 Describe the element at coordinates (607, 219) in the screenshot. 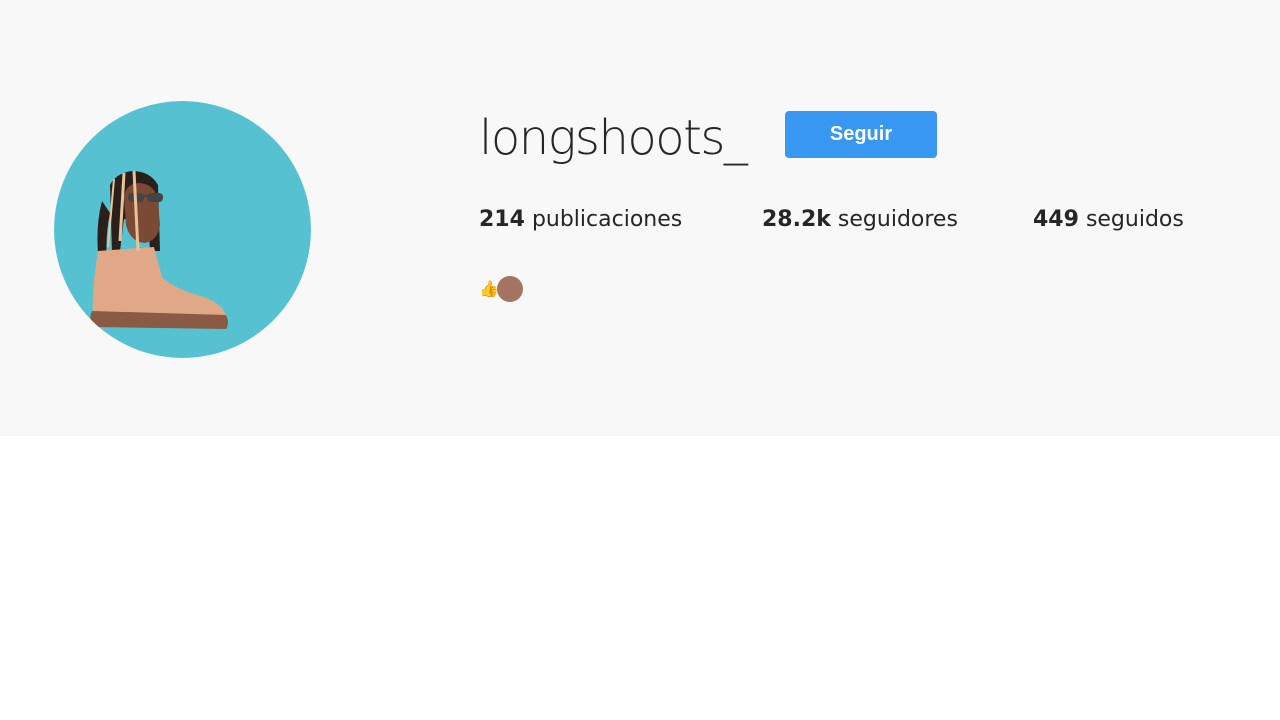

I see `posts-label: publicaciones` at that location.